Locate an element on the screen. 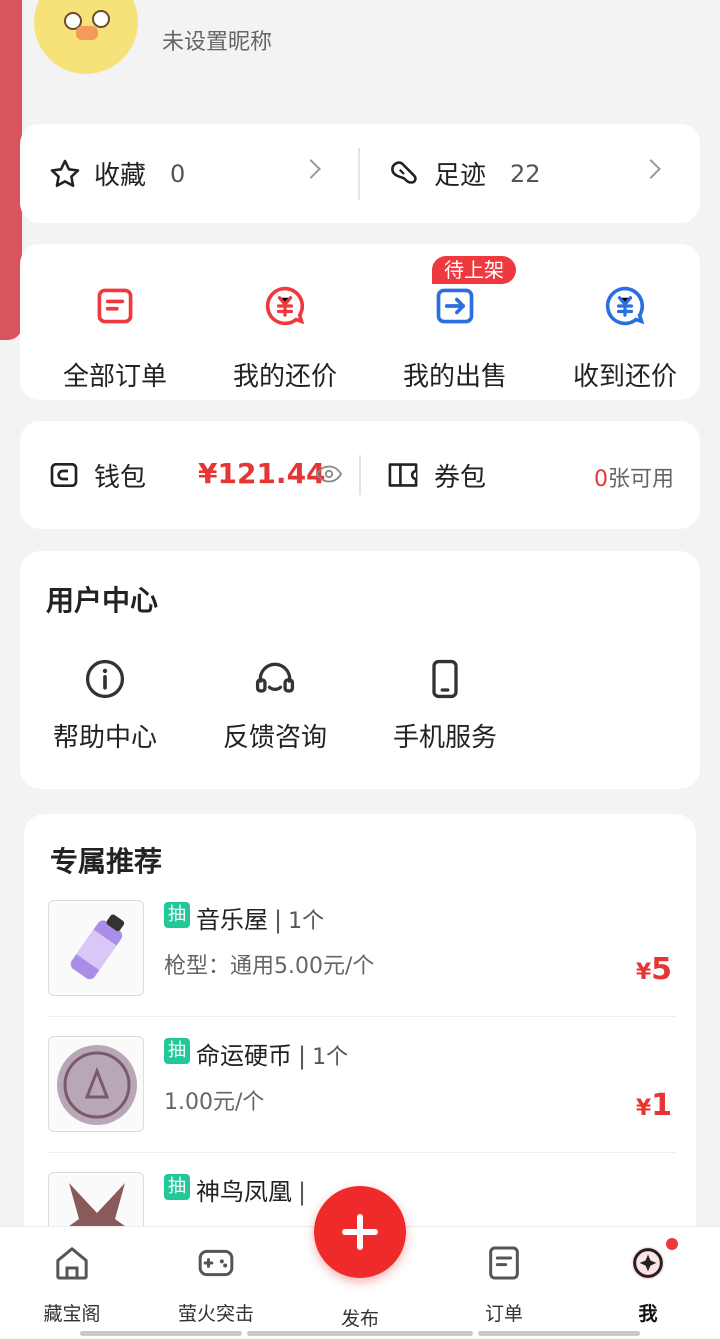 The height and width of the screenshot is (1339, 720). collect-count: 0 is located at coordinates (178, 173).